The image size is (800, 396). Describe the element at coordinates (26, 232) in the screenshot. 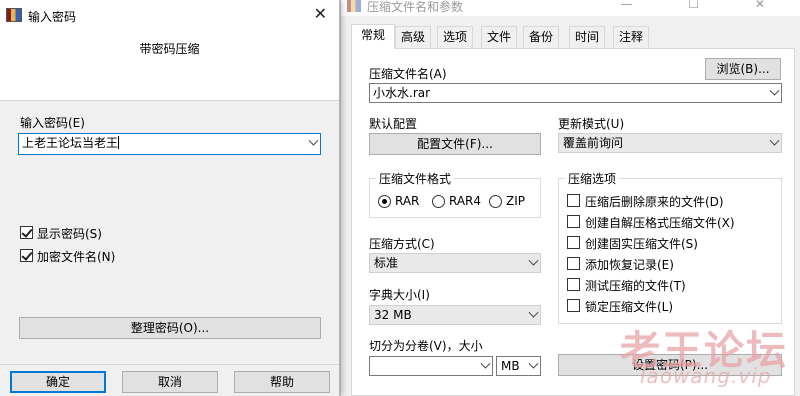

I see `show-password-checkbox` at that location.